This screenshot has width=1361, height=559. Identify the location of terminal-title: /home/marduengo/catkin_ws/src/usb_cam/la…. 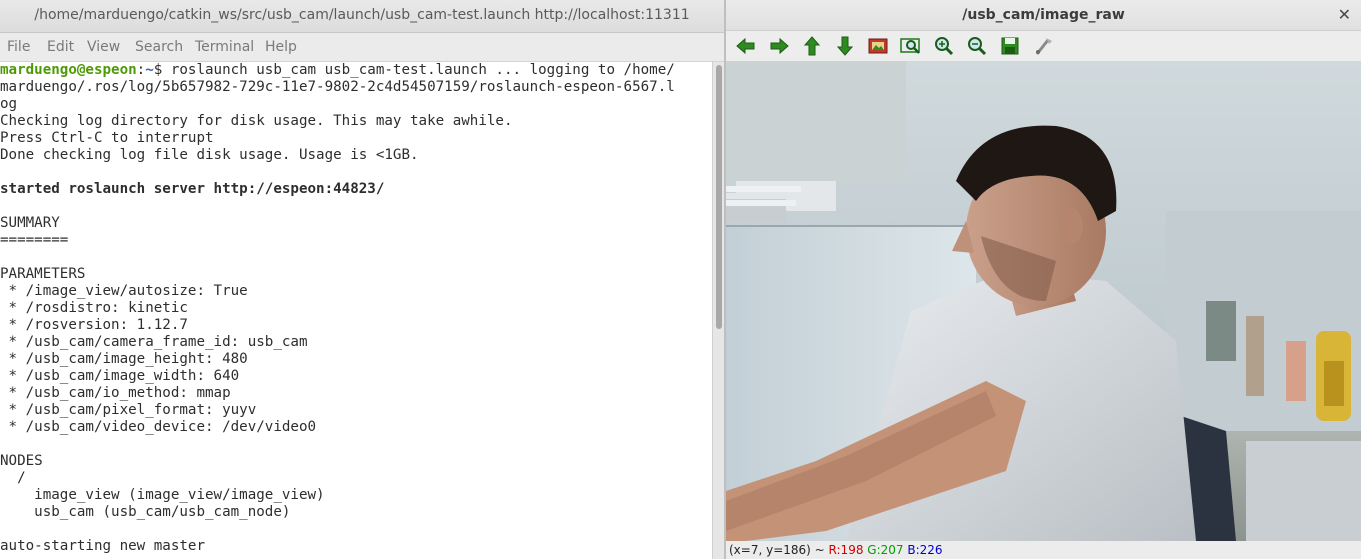
(362, 15).